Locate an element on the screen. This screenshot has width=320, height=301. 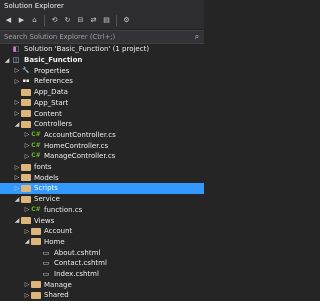
forward-icon: ▶ is located at coordinates (21, 20).